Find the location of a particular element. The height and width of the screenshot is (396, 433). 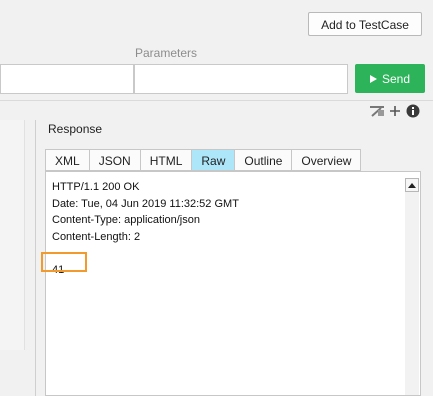

response-line: Content-Type: application/json is located at coordinates (126, 220).